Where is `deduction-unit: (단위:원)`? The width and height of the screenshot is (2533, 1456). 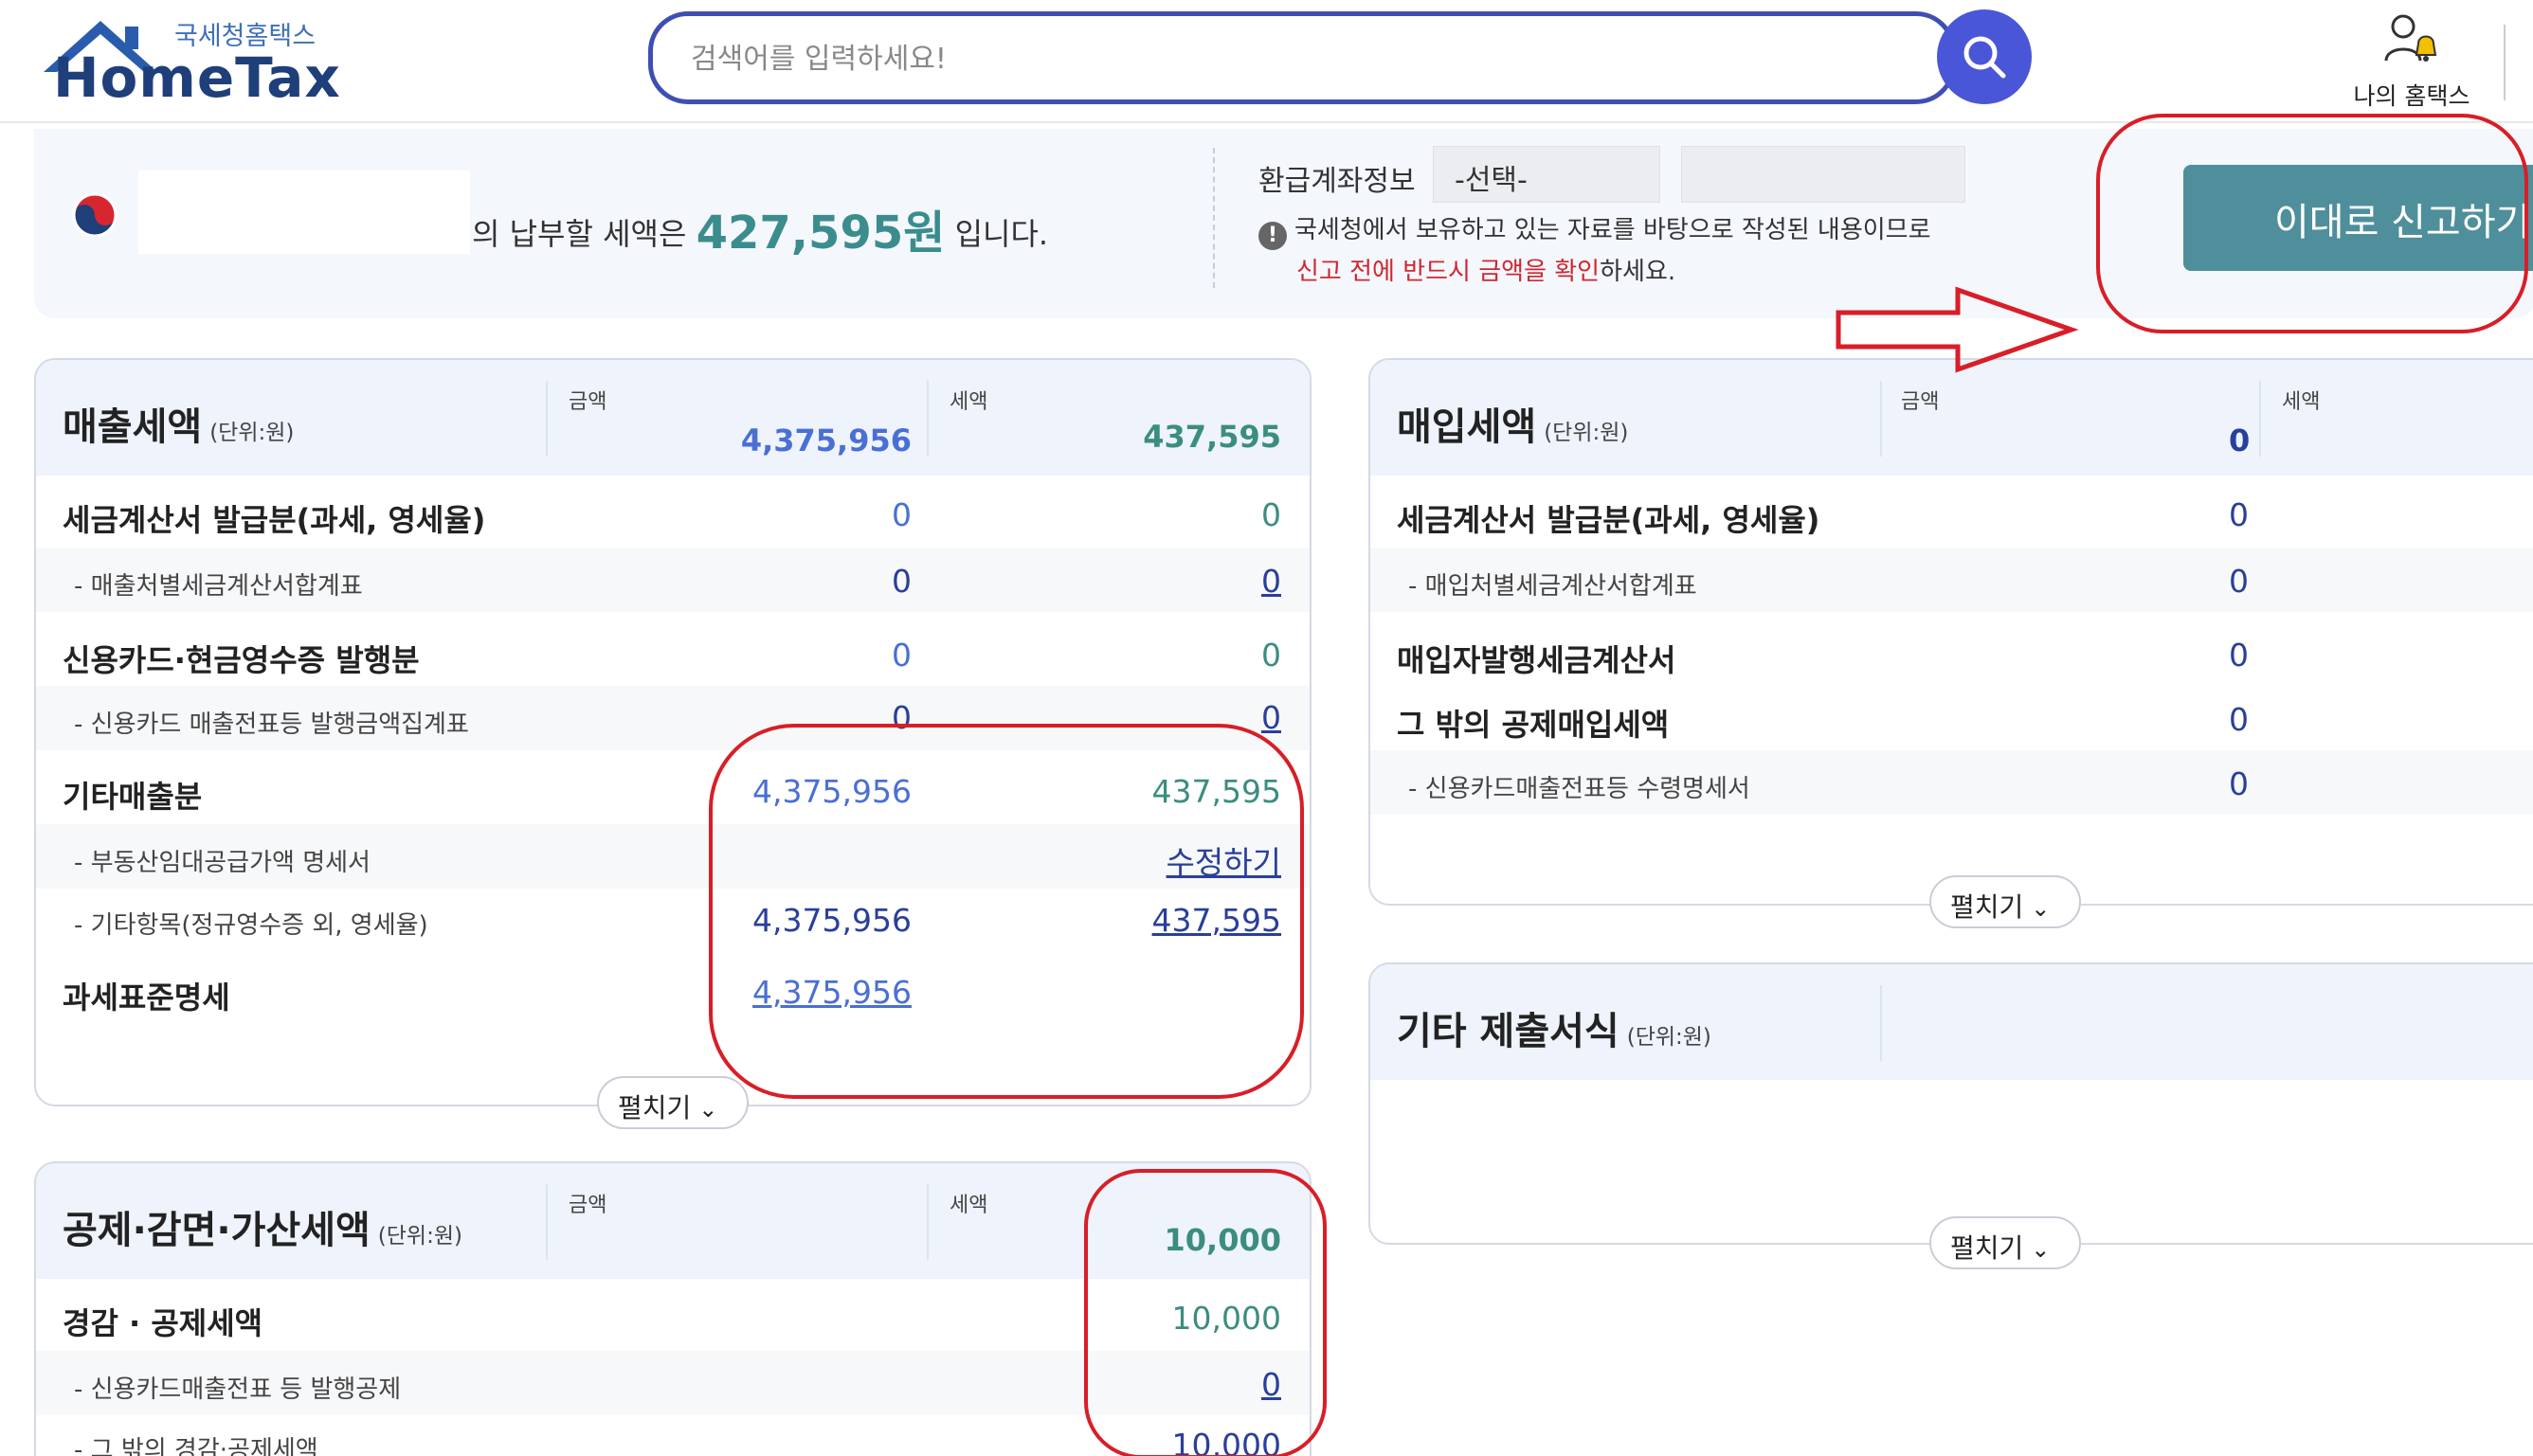
deduction-unit: (단위:원) is located at coordinates (419, 1237).